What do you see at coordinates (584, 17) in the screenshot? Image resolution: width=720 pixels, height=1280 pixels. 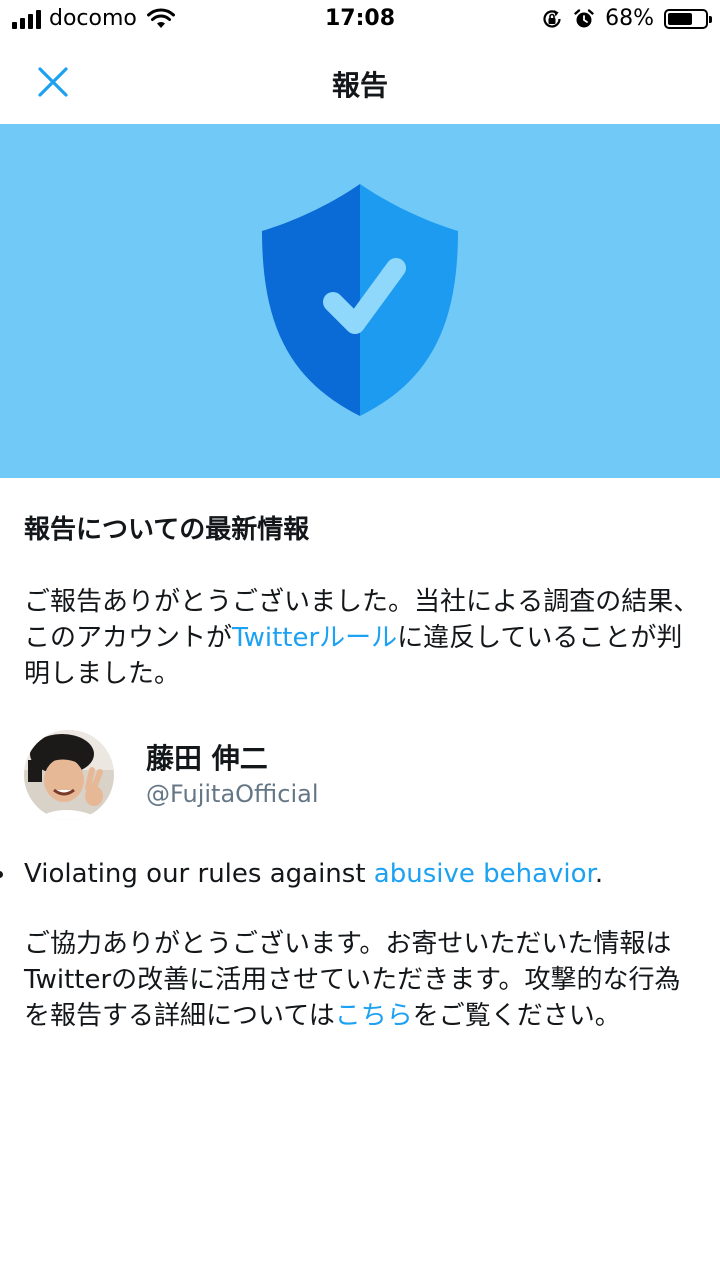 I see `alarm-icon` at bounding box center [584, 17].